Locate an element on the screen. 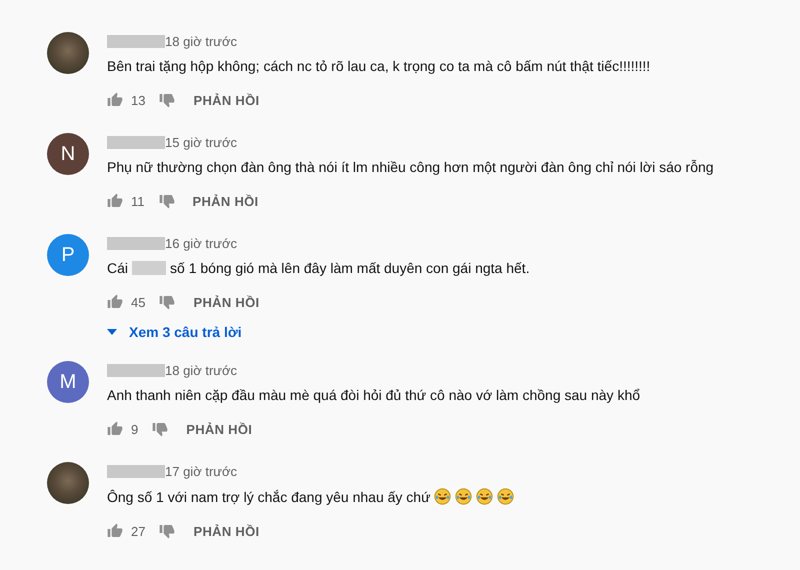 The width and height of the screenshot is (800, 570). comment-time: 15 giờ trước is located at coordinates (201, 142).